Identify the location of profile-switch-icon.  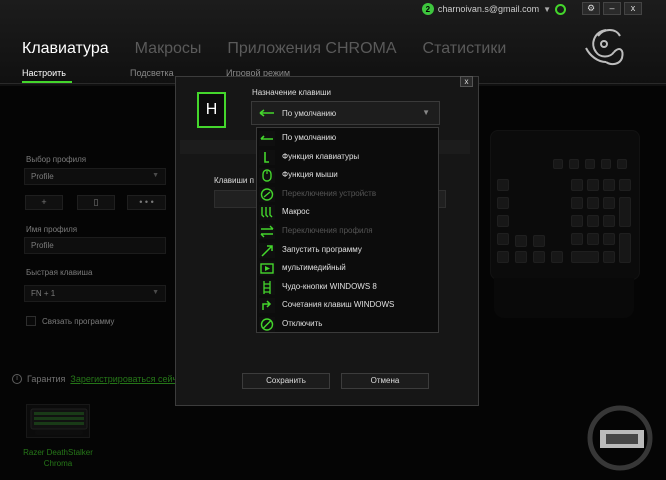
(267, 231).